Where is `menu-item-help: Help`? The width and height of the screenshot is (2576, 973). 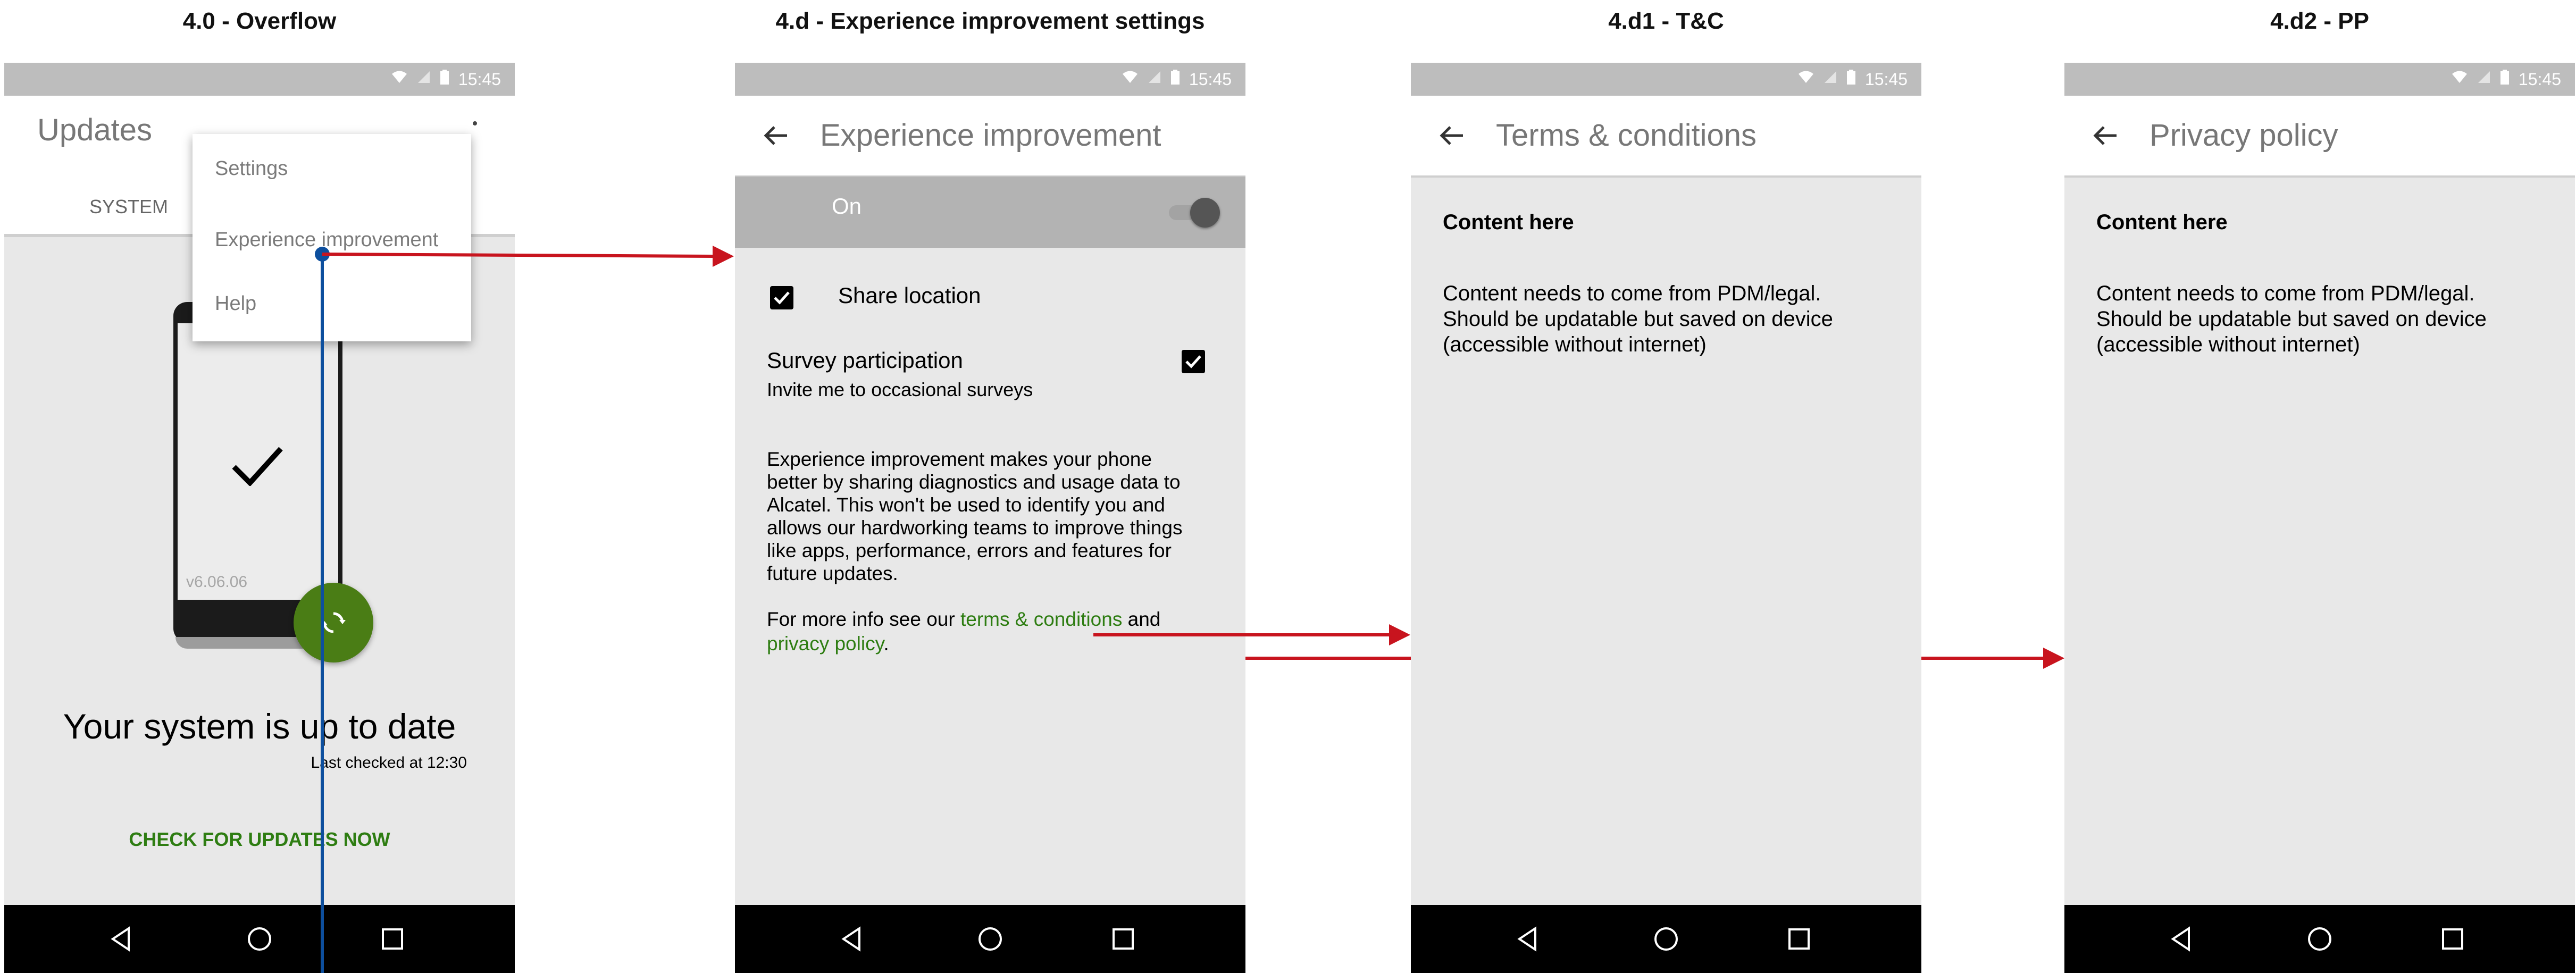 menu-item-help: Help is located at coordinates (235, 304).